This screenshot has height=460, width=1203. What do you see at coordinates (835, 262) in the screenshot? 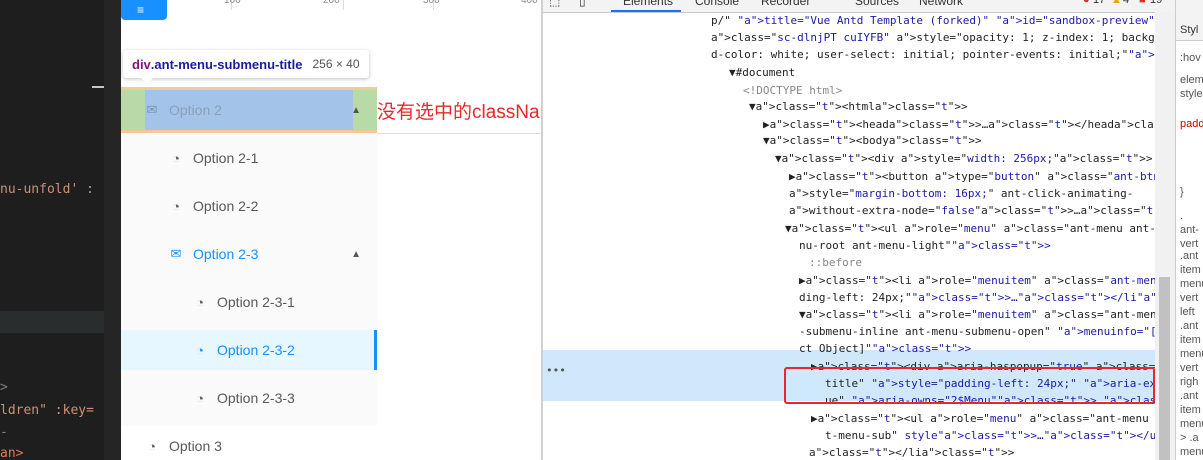
I see `dom-line: ::before` at bounding box center [835, 262].